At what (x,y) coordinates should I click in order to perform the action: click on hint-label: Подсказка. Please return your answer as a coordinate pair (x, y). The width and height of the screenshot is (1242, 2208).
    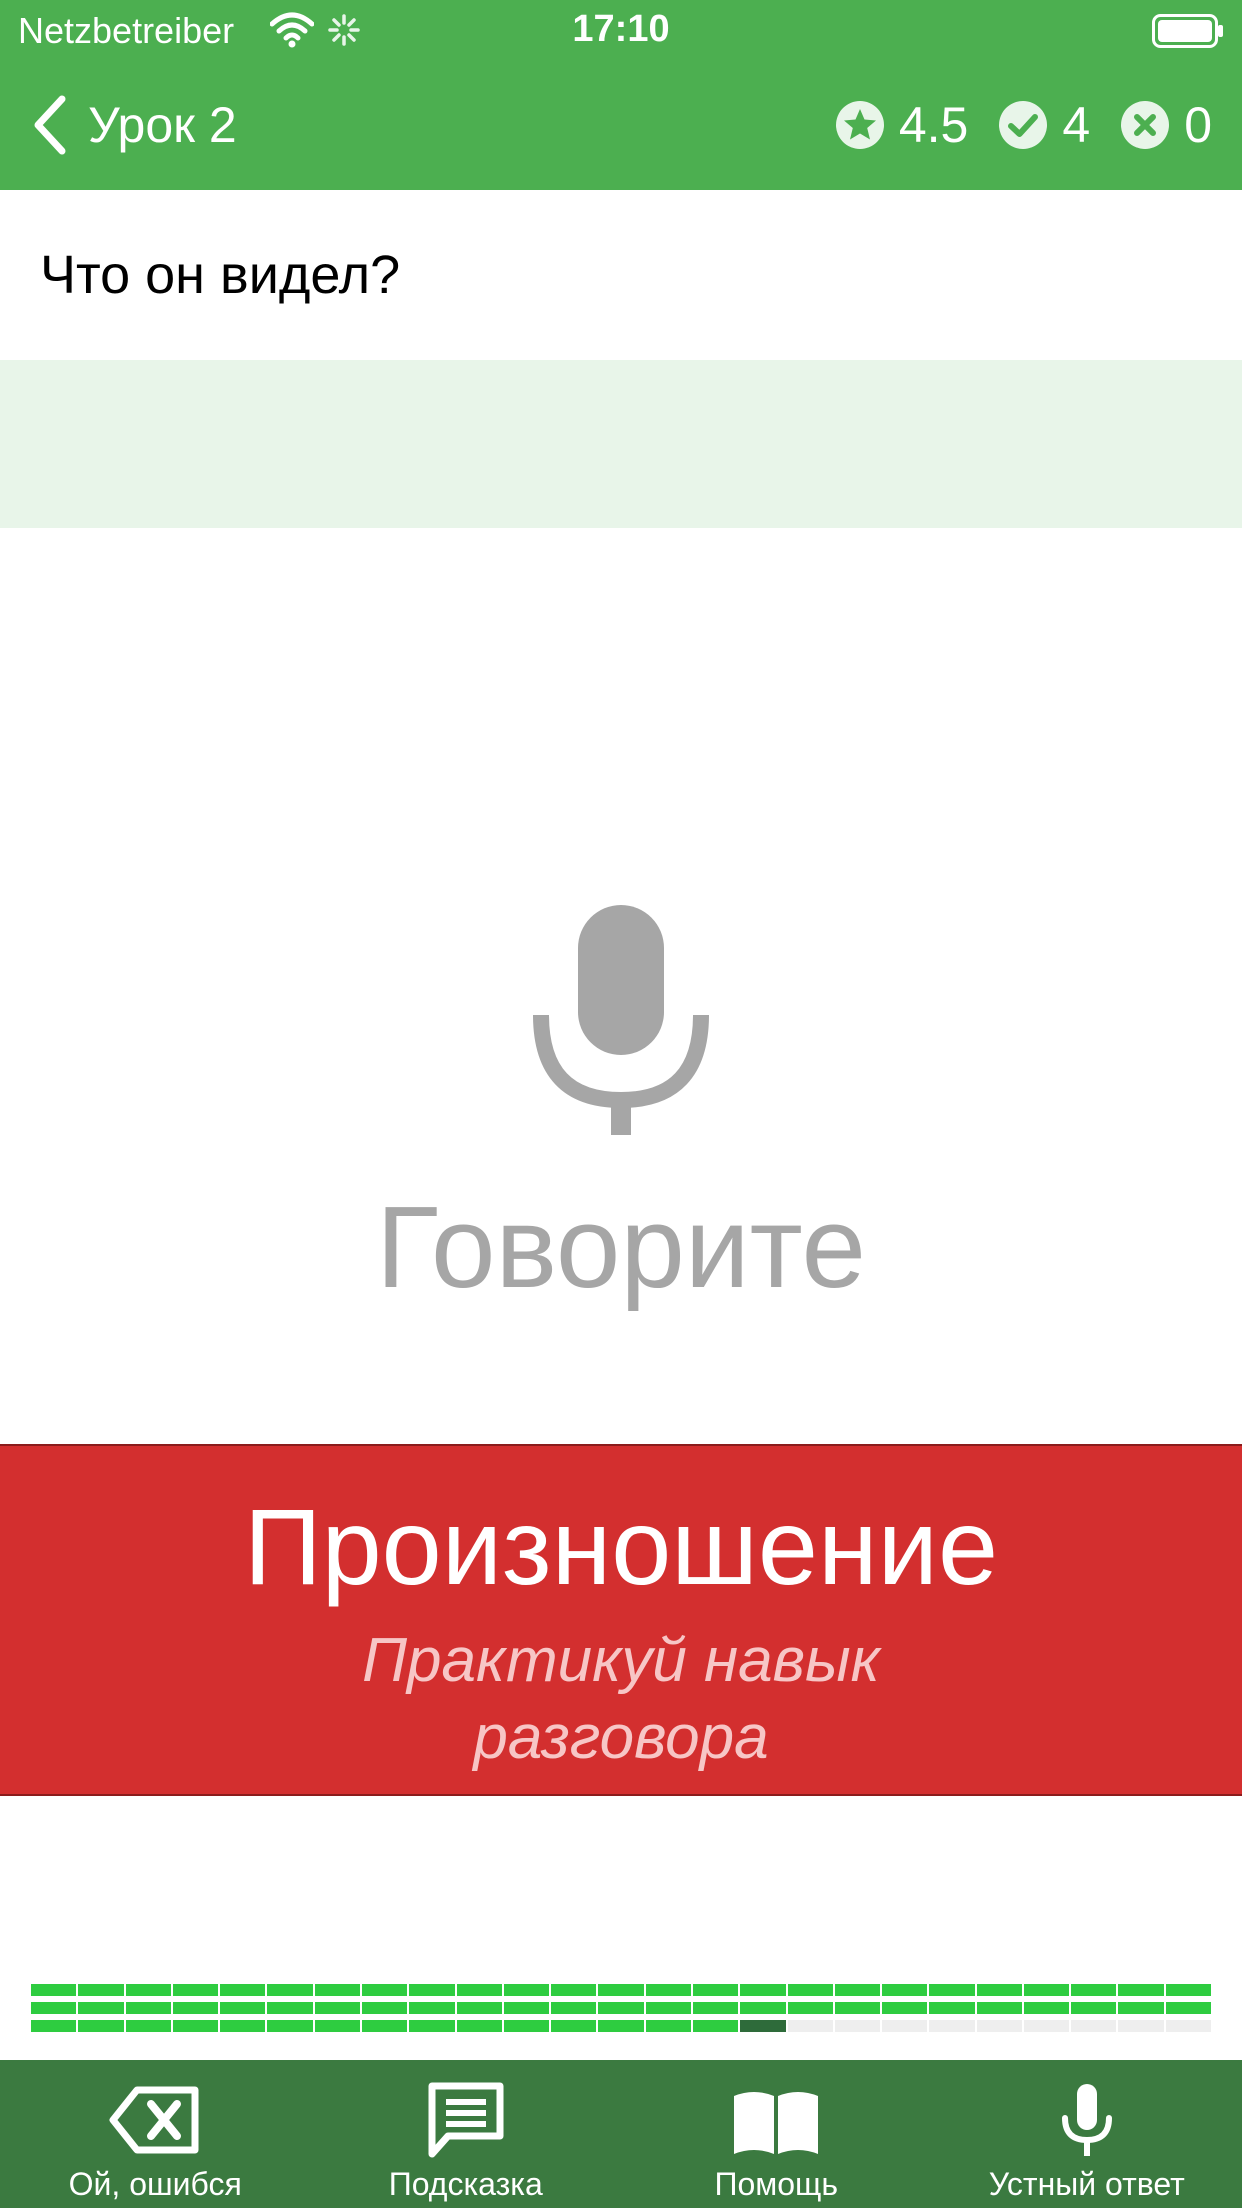
    Looking at the image, I should click on (465, 2184).